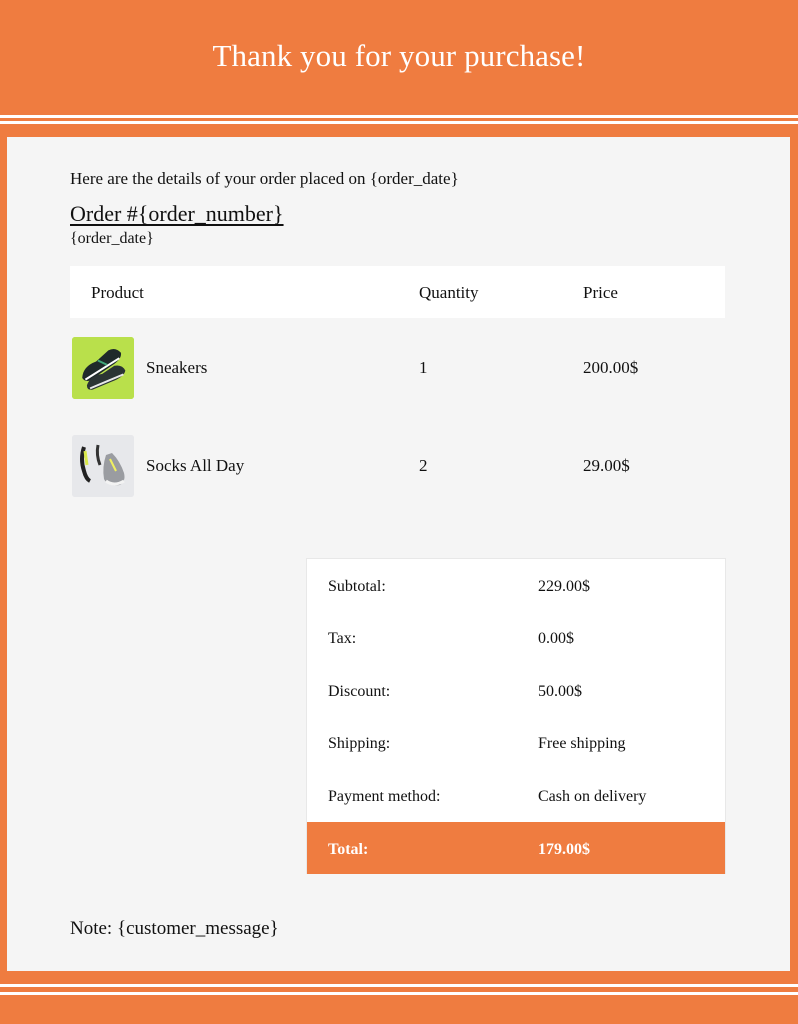 The image size is (798, 1024). Describe the element at coordinates (564, 849) in the screenshot. I see `total-value: 179.00$` at that location.